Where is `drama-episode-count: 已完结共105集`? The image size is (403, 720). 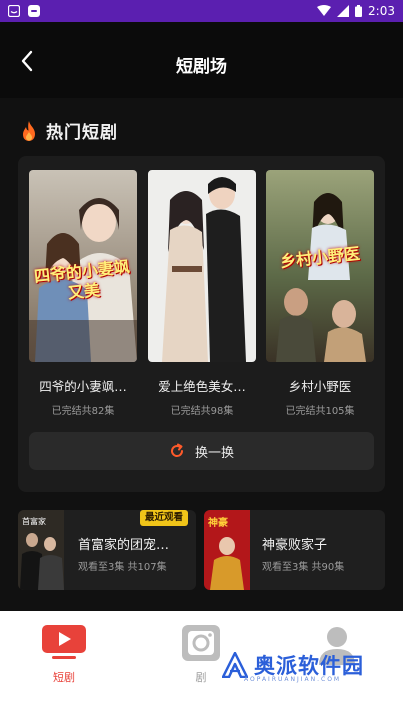
drama-episode-count: 已完结共105集 is located at coordinates (320, 411).